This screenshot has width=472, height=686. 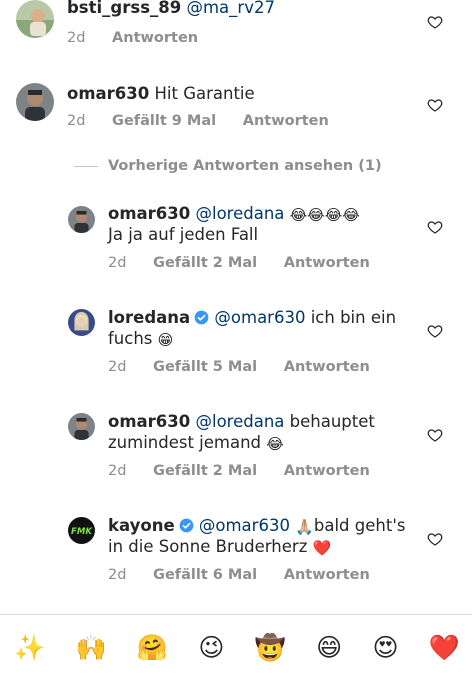 What do you see at coordinates (152, 648) in the screenshot?
I see `emoji-hugging-button: 🤗` at bounding box center [152, 648].